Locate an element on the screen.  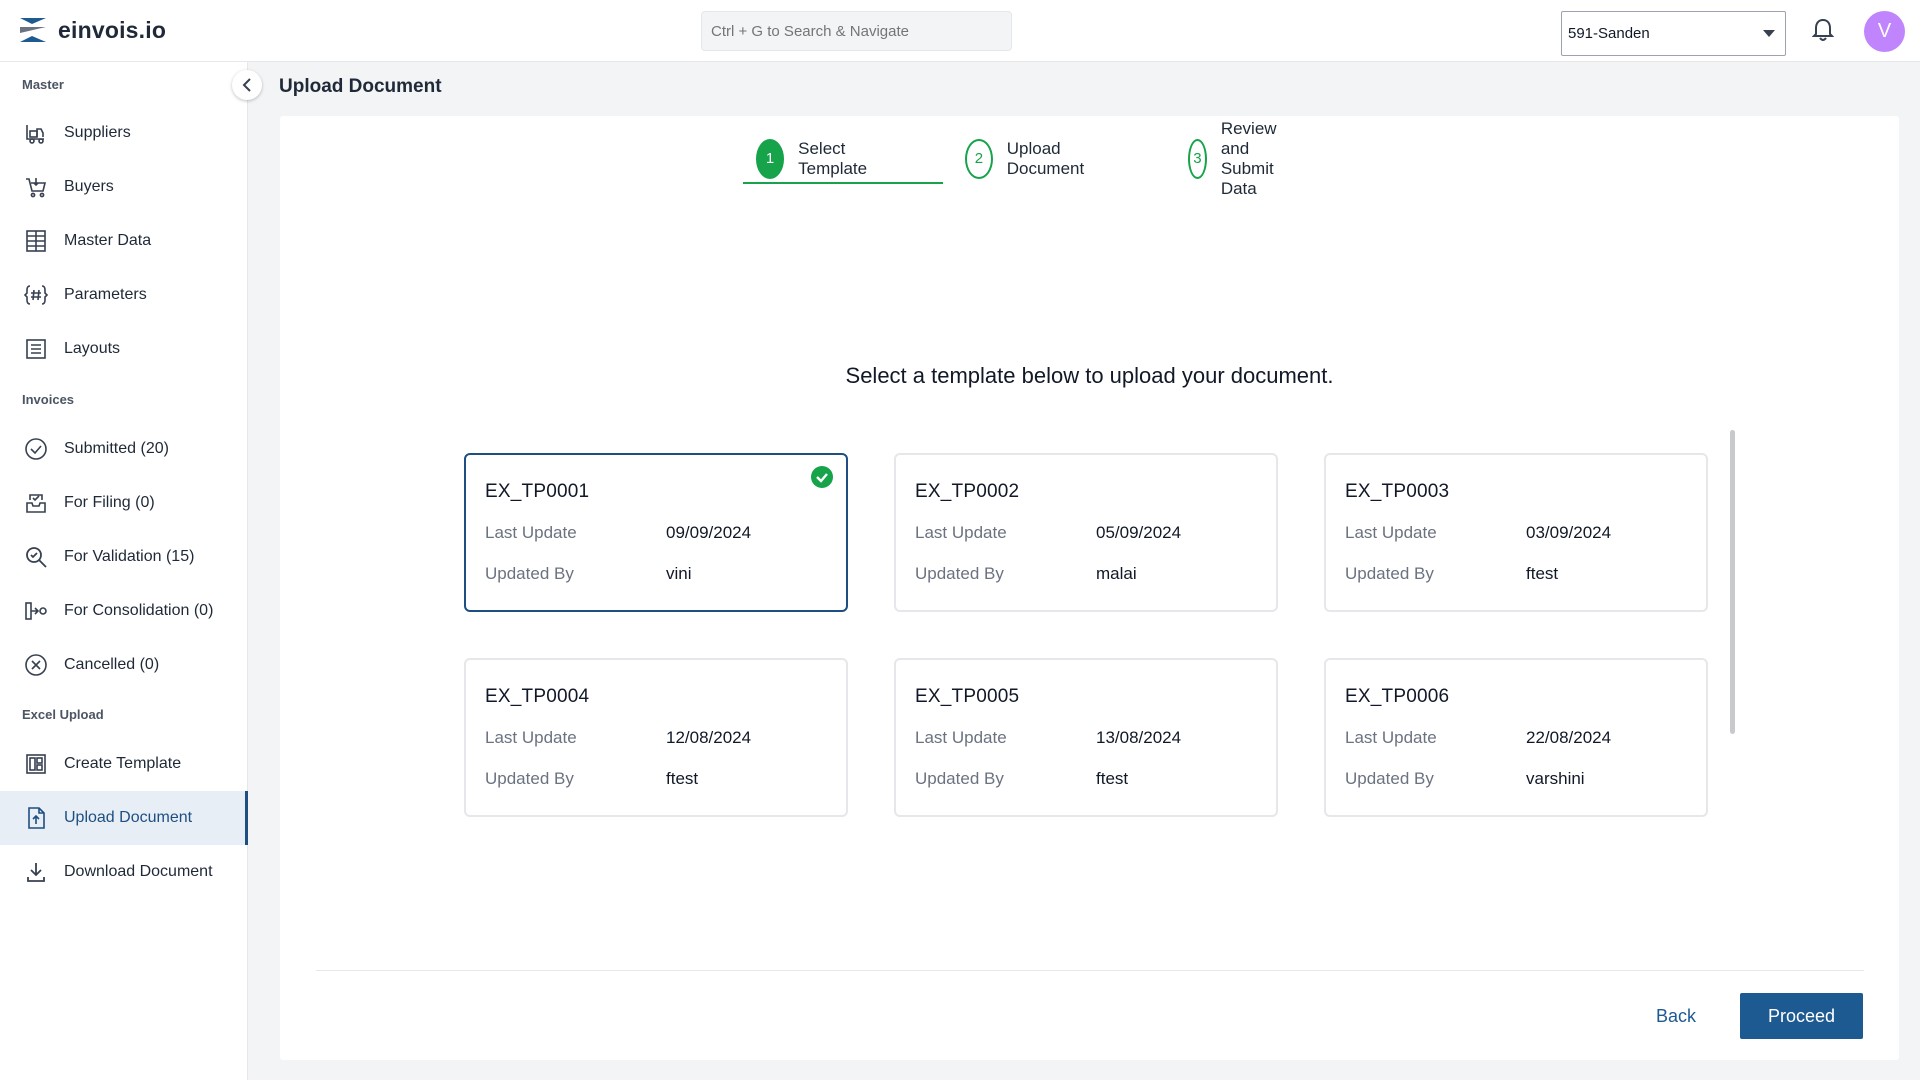
template-name: EX_TP0005 is located at coordinates (967, 696).